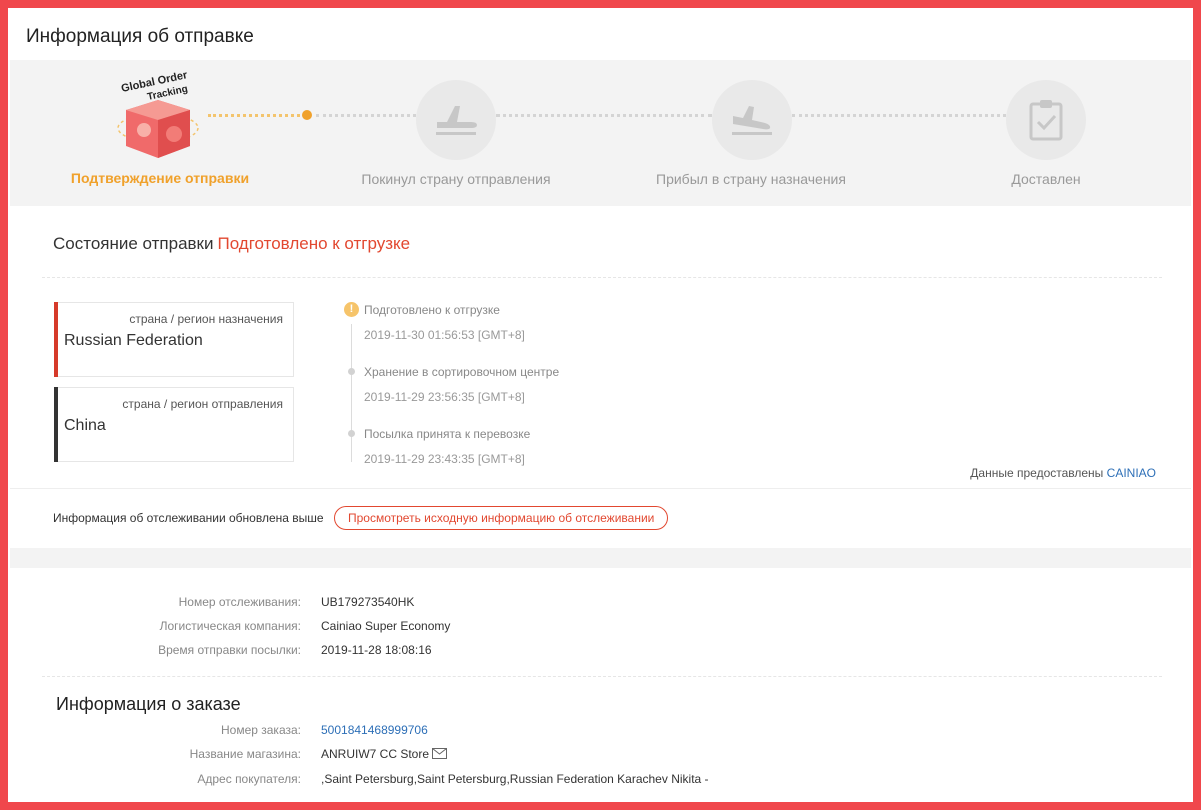 Image resolution: width=1201 pixels, height=810 pixels. I want to click on plane-takeoff-icon, so click(456, 120).